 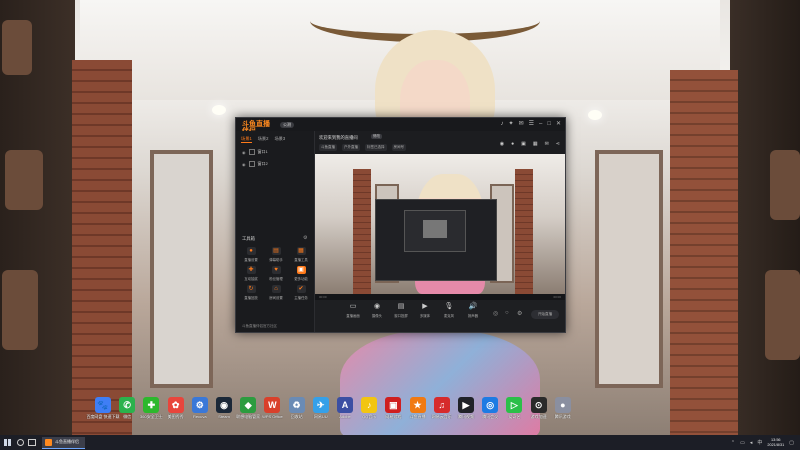 I want to click on status-time-left: 00:00, so click(x=323, y=297).